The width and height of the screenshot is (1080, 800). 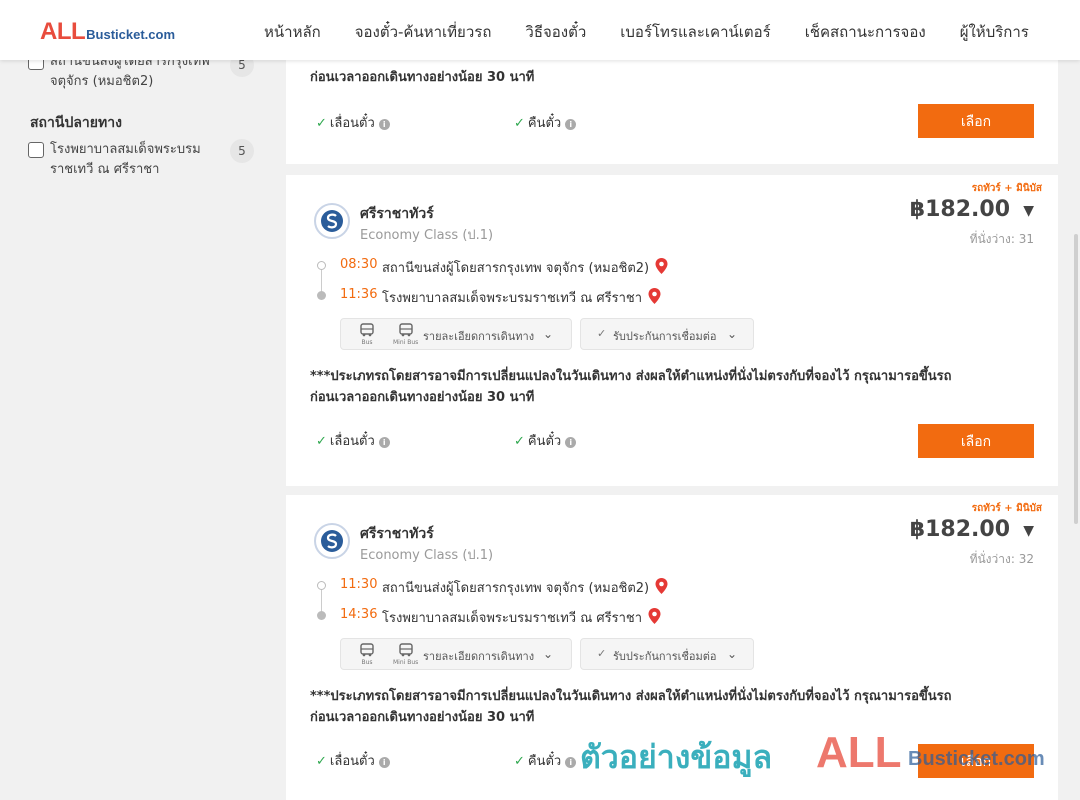 I want to click on arrival-time: 11:36, so click(x=359, y=294).